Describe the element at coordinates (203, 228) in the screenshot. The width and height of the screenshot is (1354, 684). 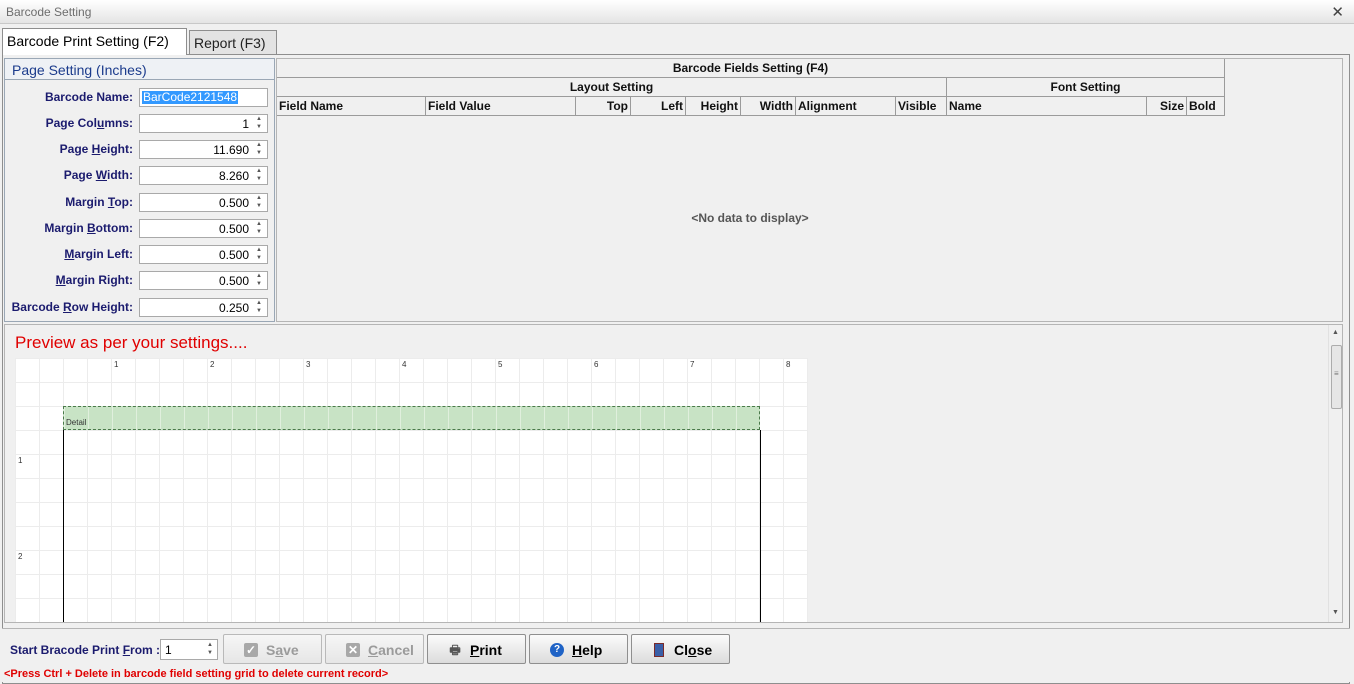
I see `margin-bottom-spinner: 0.500 ▲ ▼` at that location.